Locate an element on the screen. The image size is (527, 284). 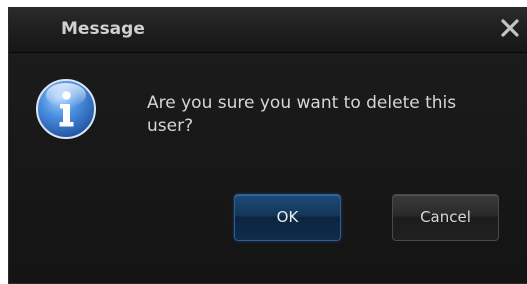
close-button is located at coordinates (510, 28).